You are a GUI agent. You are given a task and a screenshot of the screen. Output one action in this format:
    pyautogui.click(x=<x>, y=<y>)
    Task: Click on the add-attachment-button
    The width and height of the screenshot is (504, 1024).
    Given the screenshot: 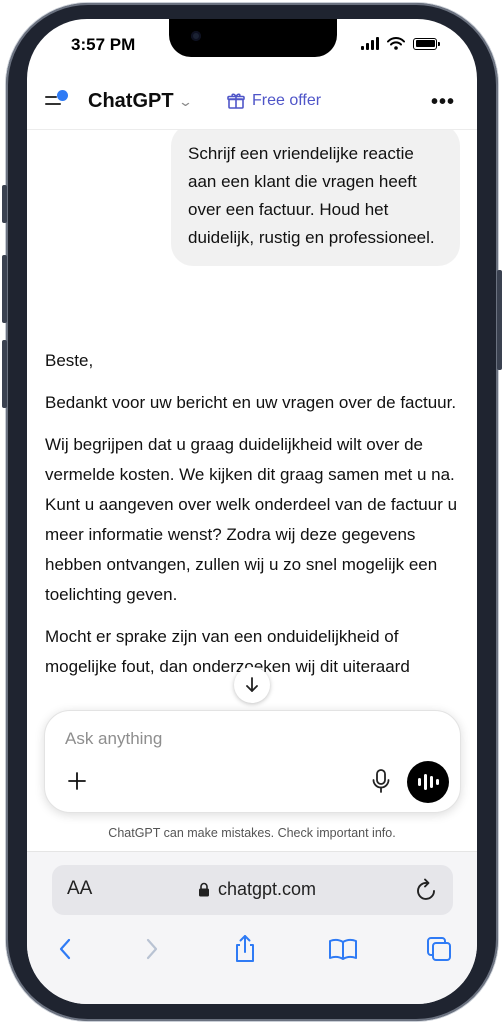 What is the action you would take?
    pyautogui.click(x=77, y=781)
    